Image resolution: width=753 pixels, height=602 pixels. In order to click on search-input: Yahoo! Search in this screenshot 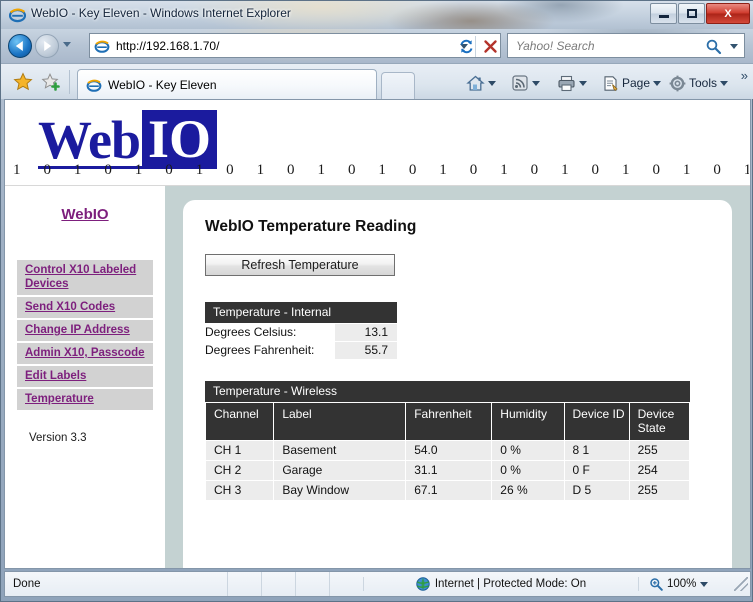, I will do `click(555, 46)`.